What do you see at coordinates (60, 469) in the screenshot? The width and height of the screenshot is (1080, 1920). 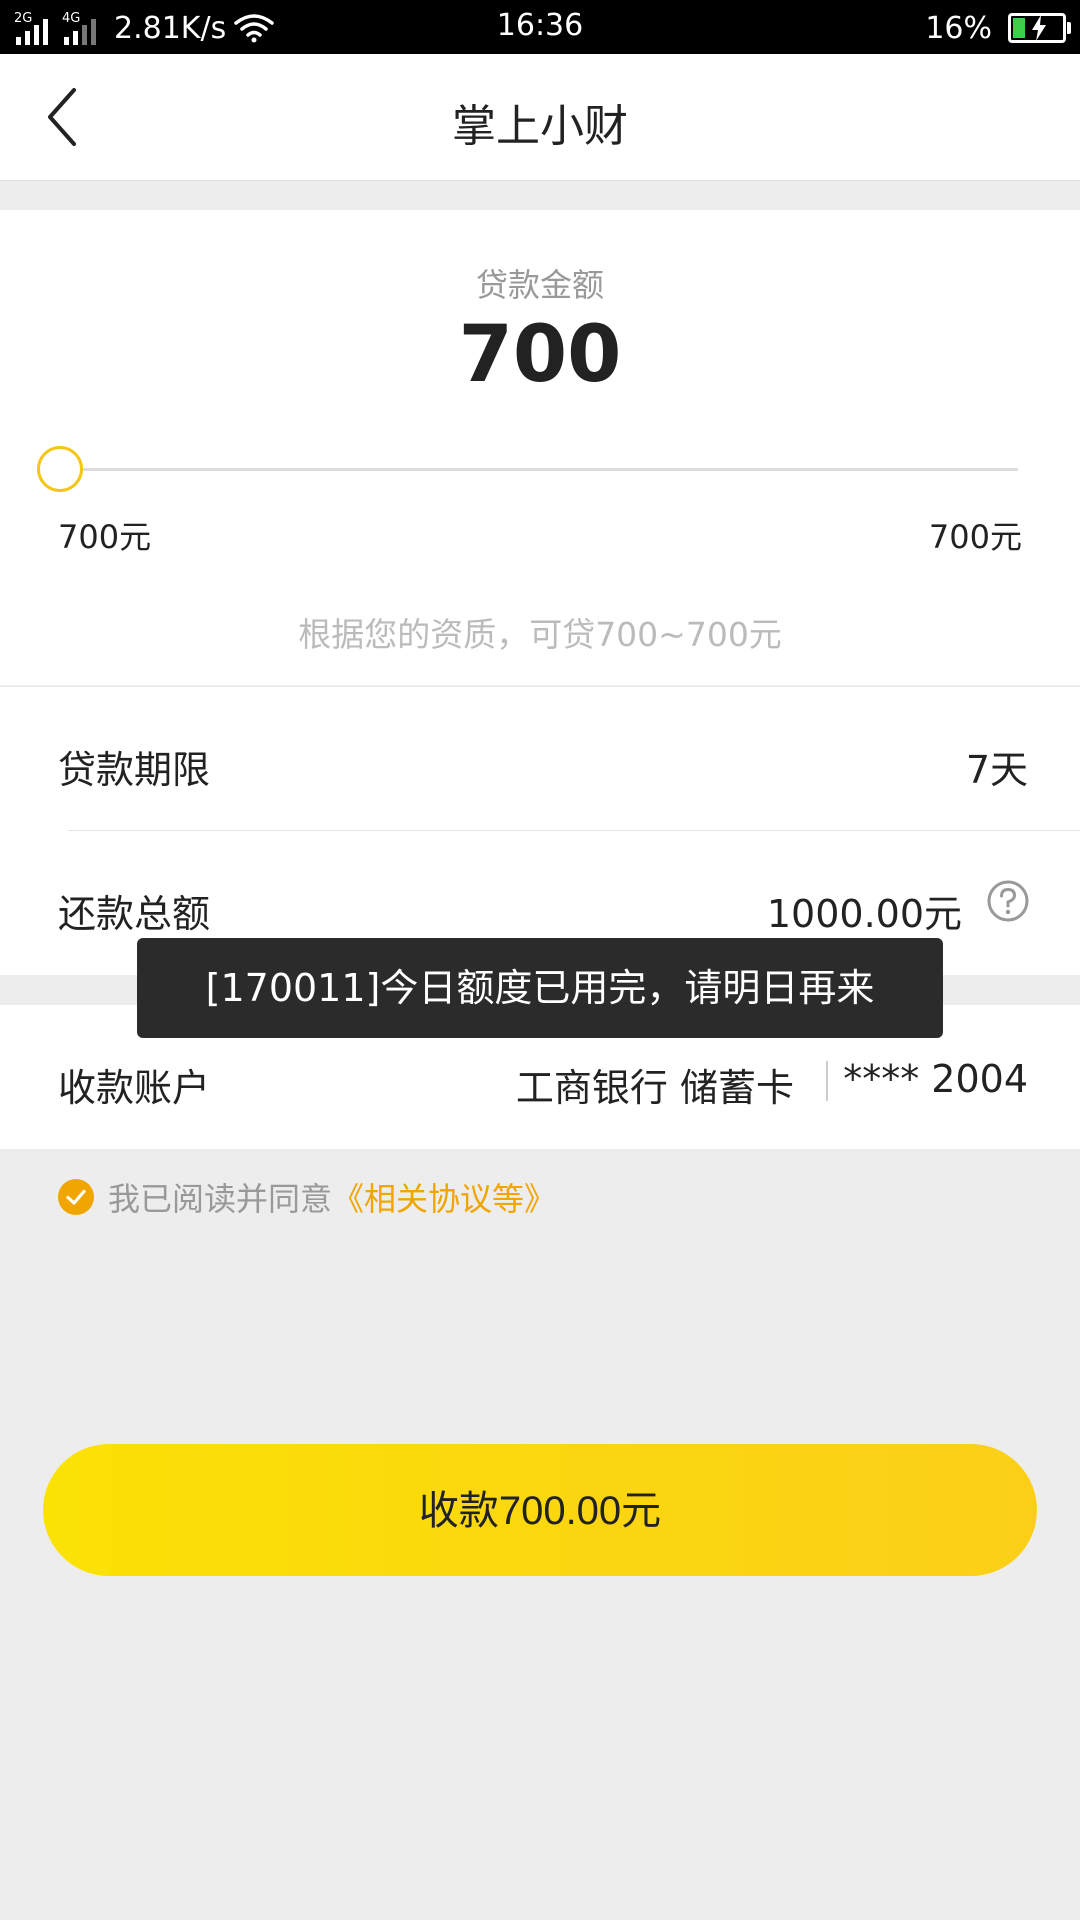 I see `amount-slider-thumb` at bounding box center [60, 469].